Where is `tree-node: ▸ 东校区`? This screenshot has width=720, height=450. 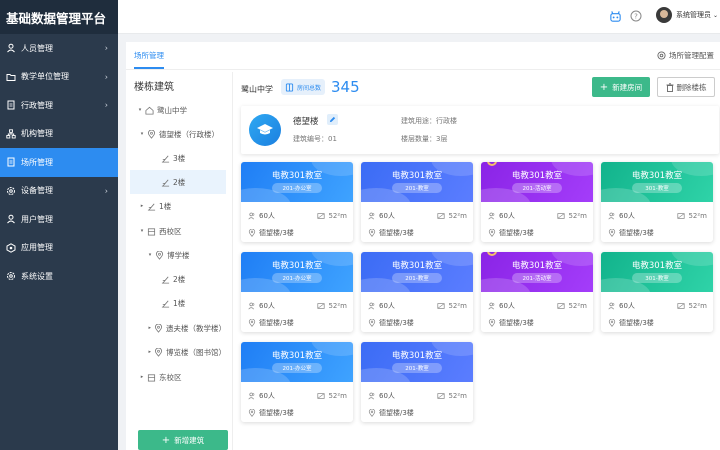 tree-node: ▸ 东校区 is located at coordinates (178, 377).